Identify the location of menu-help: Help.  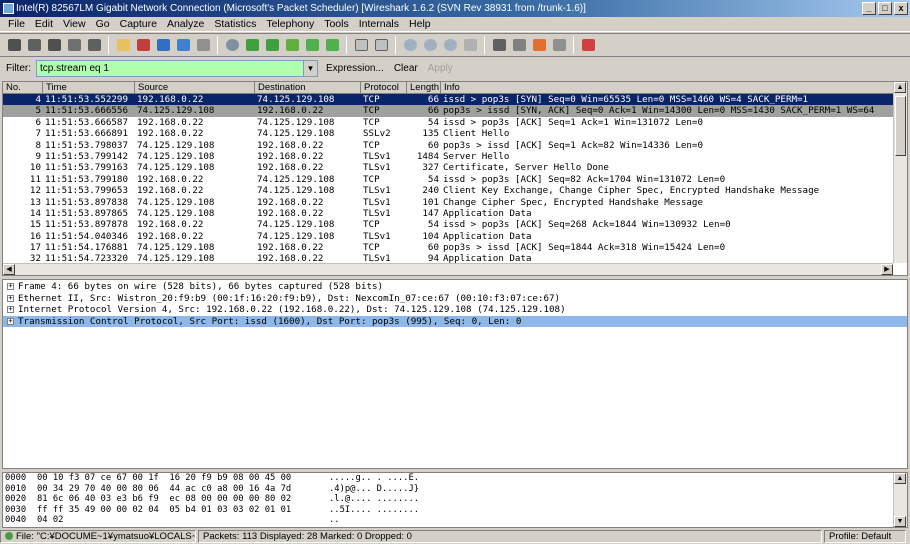
(421, 24).